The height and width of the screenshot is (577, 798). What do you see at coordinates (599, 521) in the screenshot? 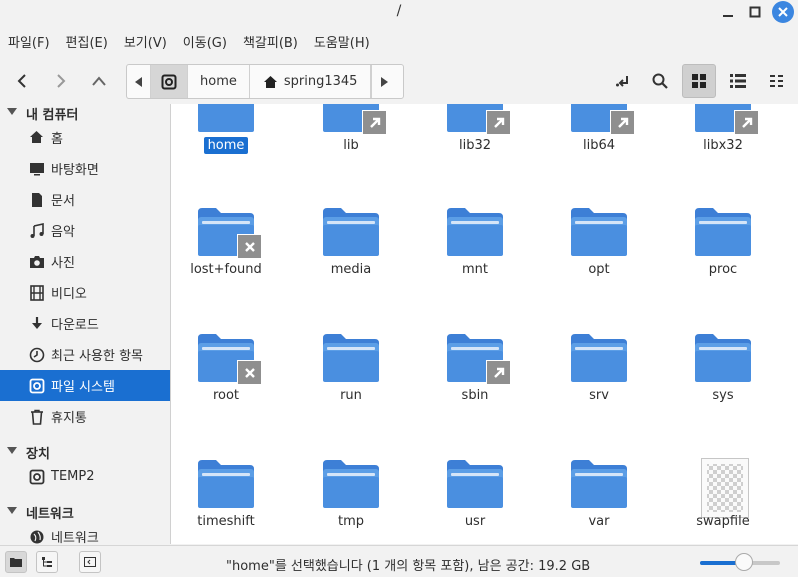
I see `file-name-text: var` at bounding box center [599, 521].